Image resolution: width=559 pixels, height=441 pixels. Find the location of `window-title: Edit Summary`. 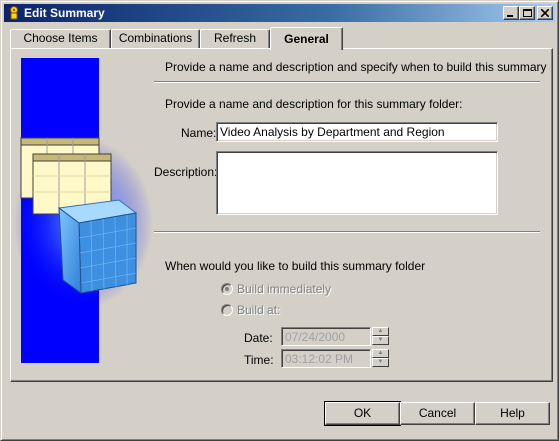

window-title: Edit Summary is located at coordinates (64, 13).